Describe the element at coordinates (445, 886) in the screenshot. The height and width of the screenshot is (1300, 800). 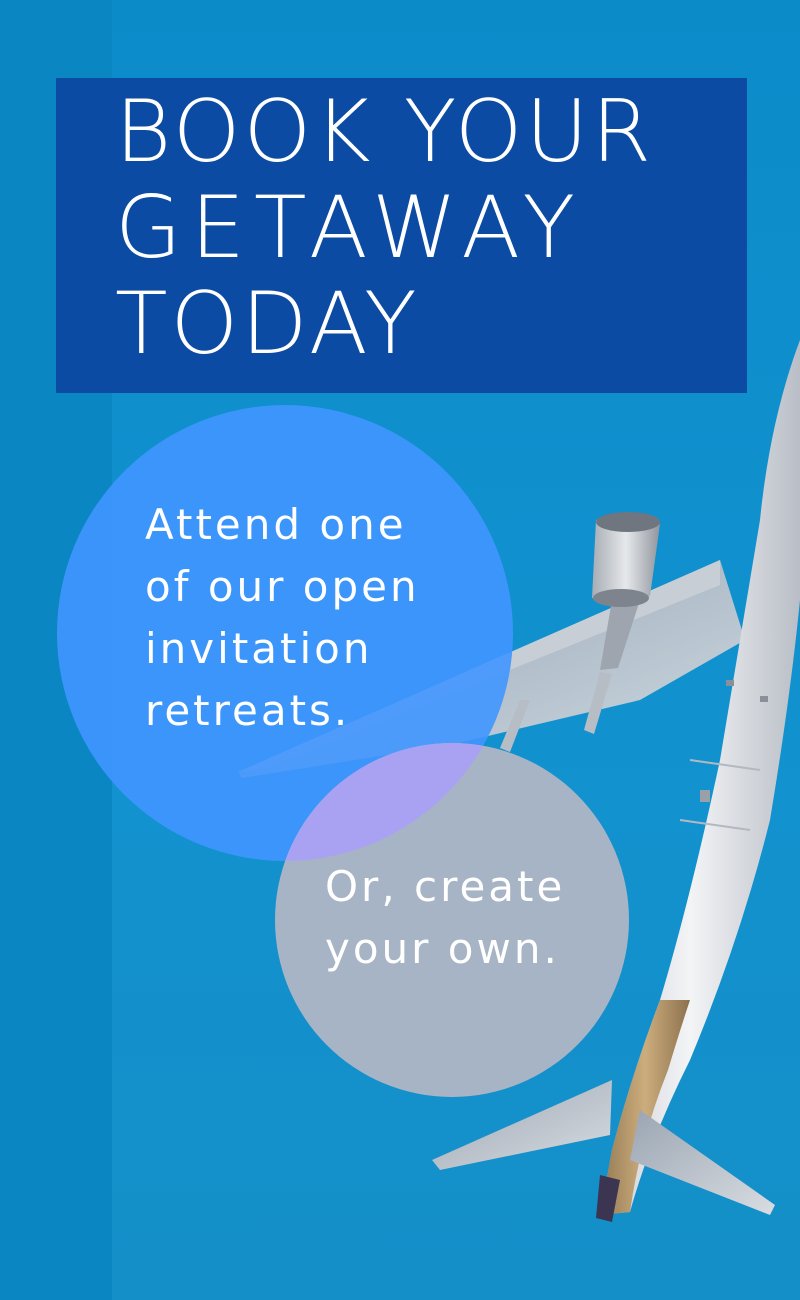
I see `alternative-text-line: Or, create` at that location.